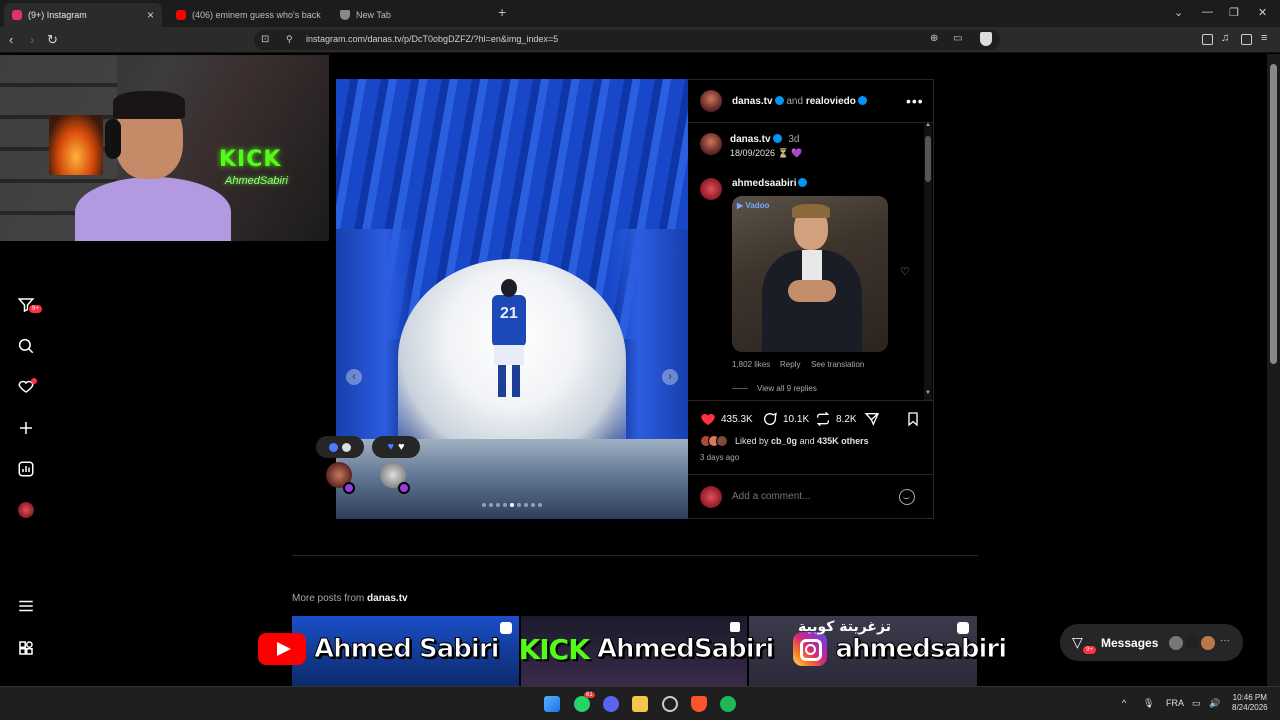 The image size is (1280, 720). I want to click on tab-newtab: New Tab, so click(412, 15).